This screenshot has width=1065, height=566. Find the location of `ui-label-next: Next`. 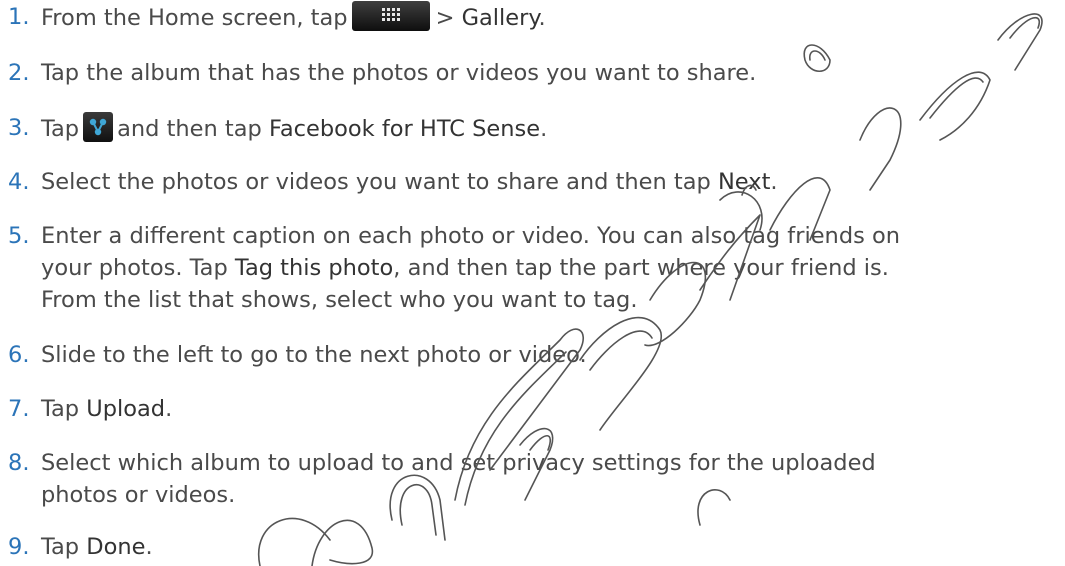

ui-label-next: Next is located at coordinates (744, 182).